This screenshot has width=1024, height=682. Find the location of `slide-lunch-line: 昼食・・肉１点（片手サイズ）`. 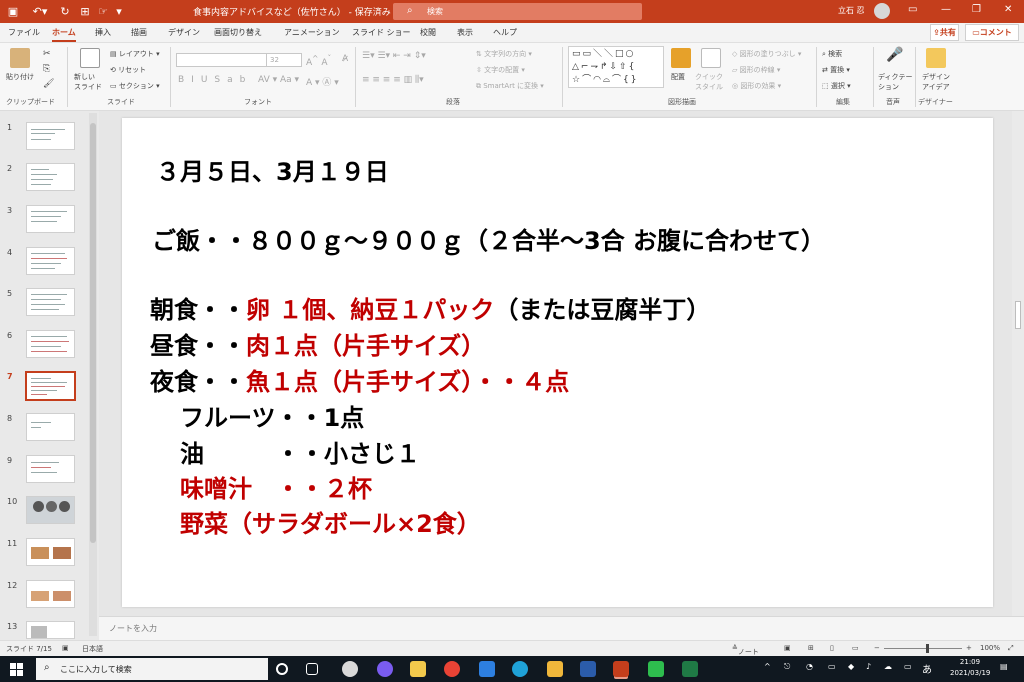

slide-lunch-line: 昼食・・肉１点（片手サイズ） is located at coordinates (317, 343).